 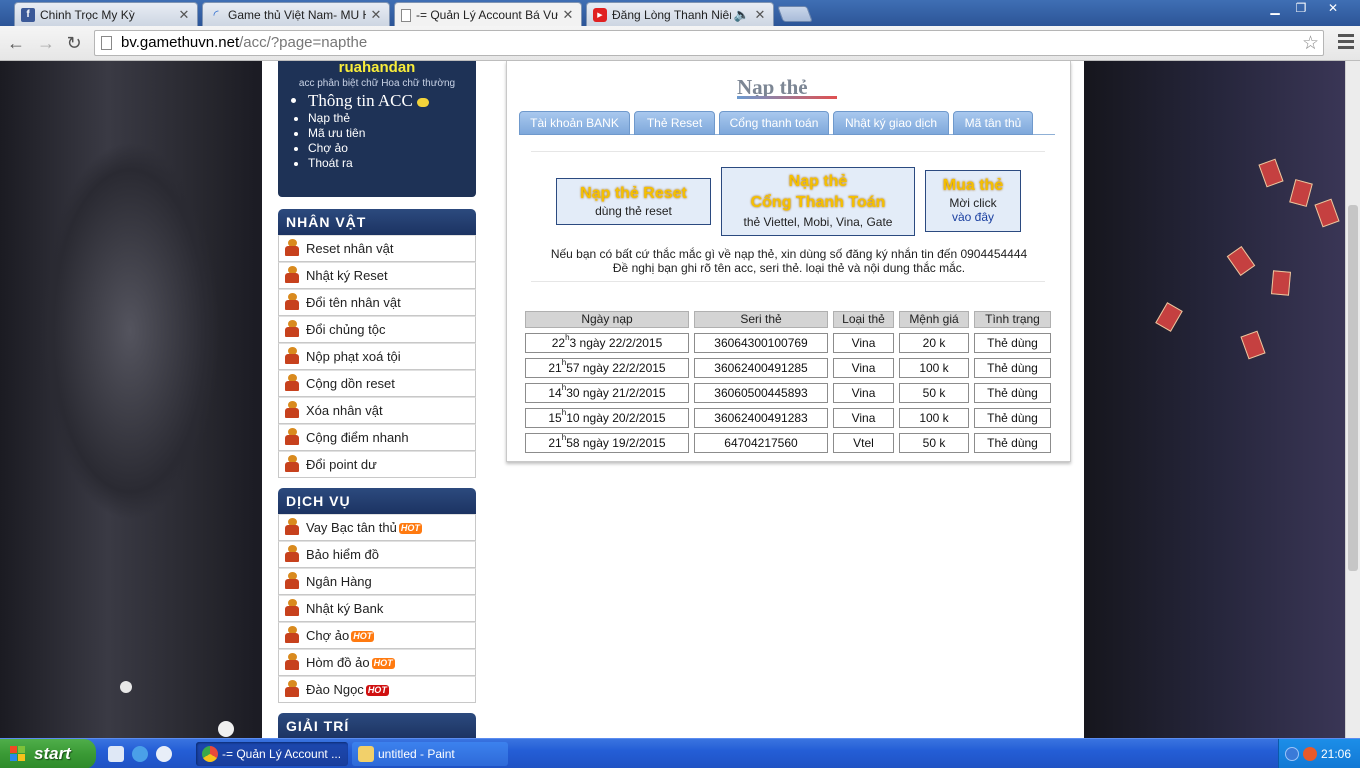 I want to click on sidebar-menu-item: Vay Bạc tân thủ HOT, so click(x=377, y=527).